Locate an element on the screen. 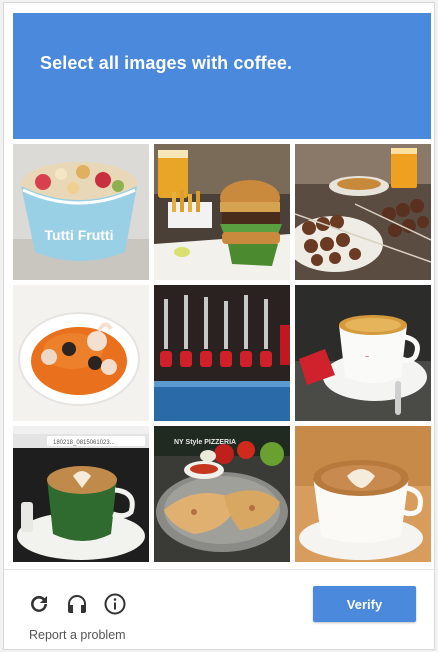  footer-divider is located at coordinates (220, 569).